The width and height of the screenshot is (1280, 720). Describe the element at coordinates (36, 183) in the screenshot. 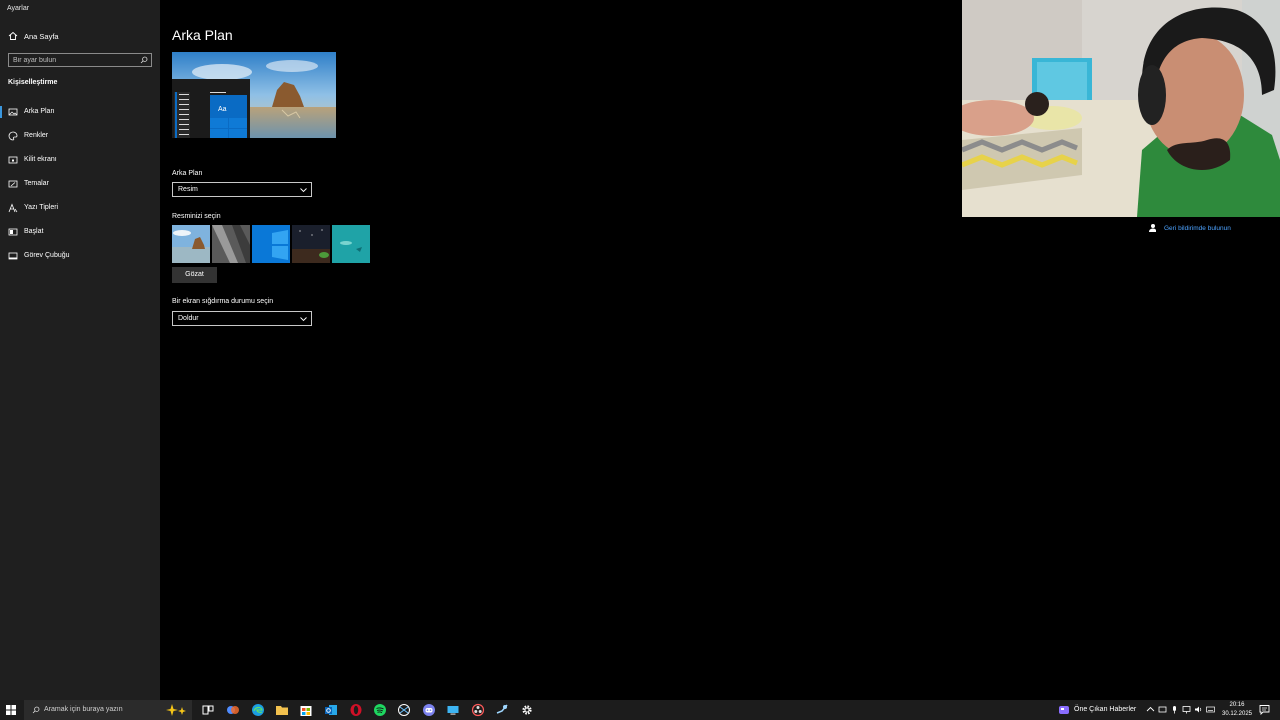

I see `sidebar-item-label: Temalar` at that location.